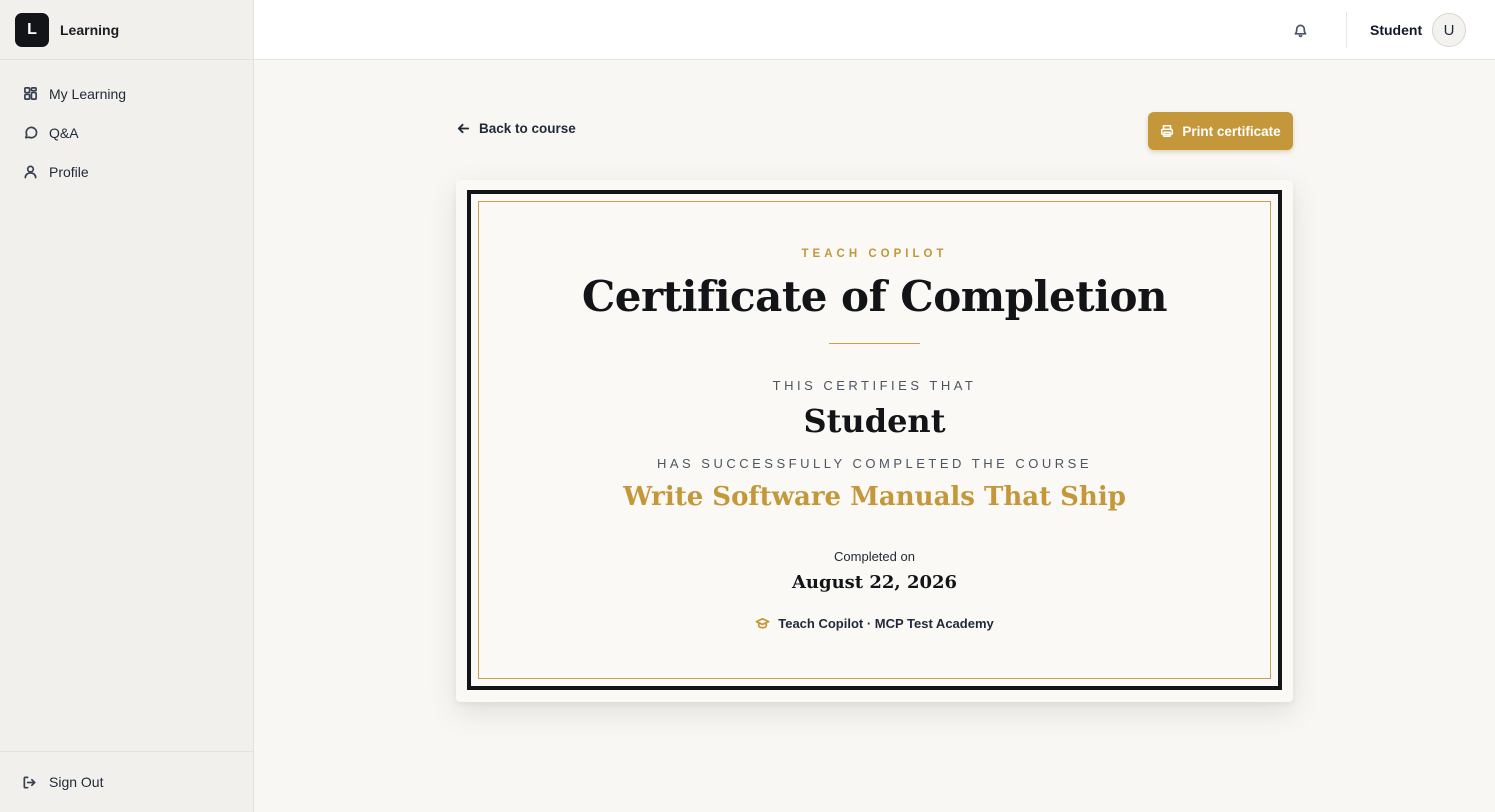  Describe the element at coordinates (30, 94) in the screenshot. I see `grid-icon` at that location.